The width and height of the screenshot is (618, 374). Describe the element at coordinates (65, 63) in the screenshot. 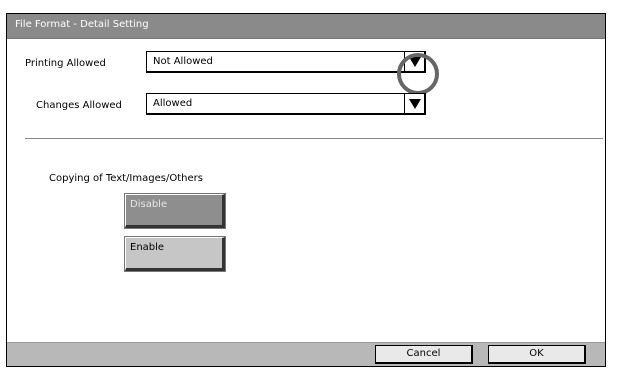

I see `printing-allowed-label: Printing Allowed` at that location.